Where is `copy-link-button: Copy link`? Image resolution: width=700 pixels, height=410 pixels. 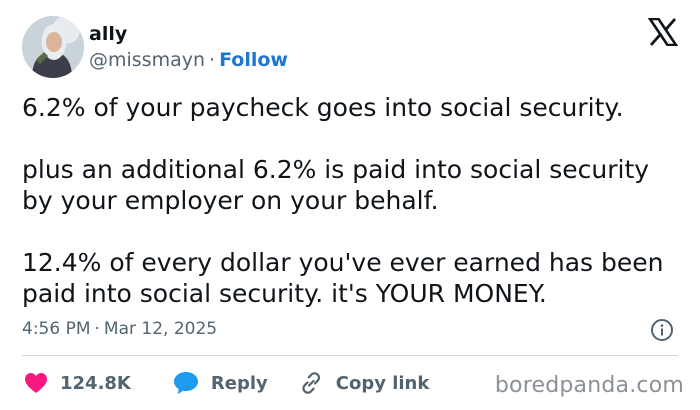
copy-link-button: Copy link is located at coordinates (364, 383).